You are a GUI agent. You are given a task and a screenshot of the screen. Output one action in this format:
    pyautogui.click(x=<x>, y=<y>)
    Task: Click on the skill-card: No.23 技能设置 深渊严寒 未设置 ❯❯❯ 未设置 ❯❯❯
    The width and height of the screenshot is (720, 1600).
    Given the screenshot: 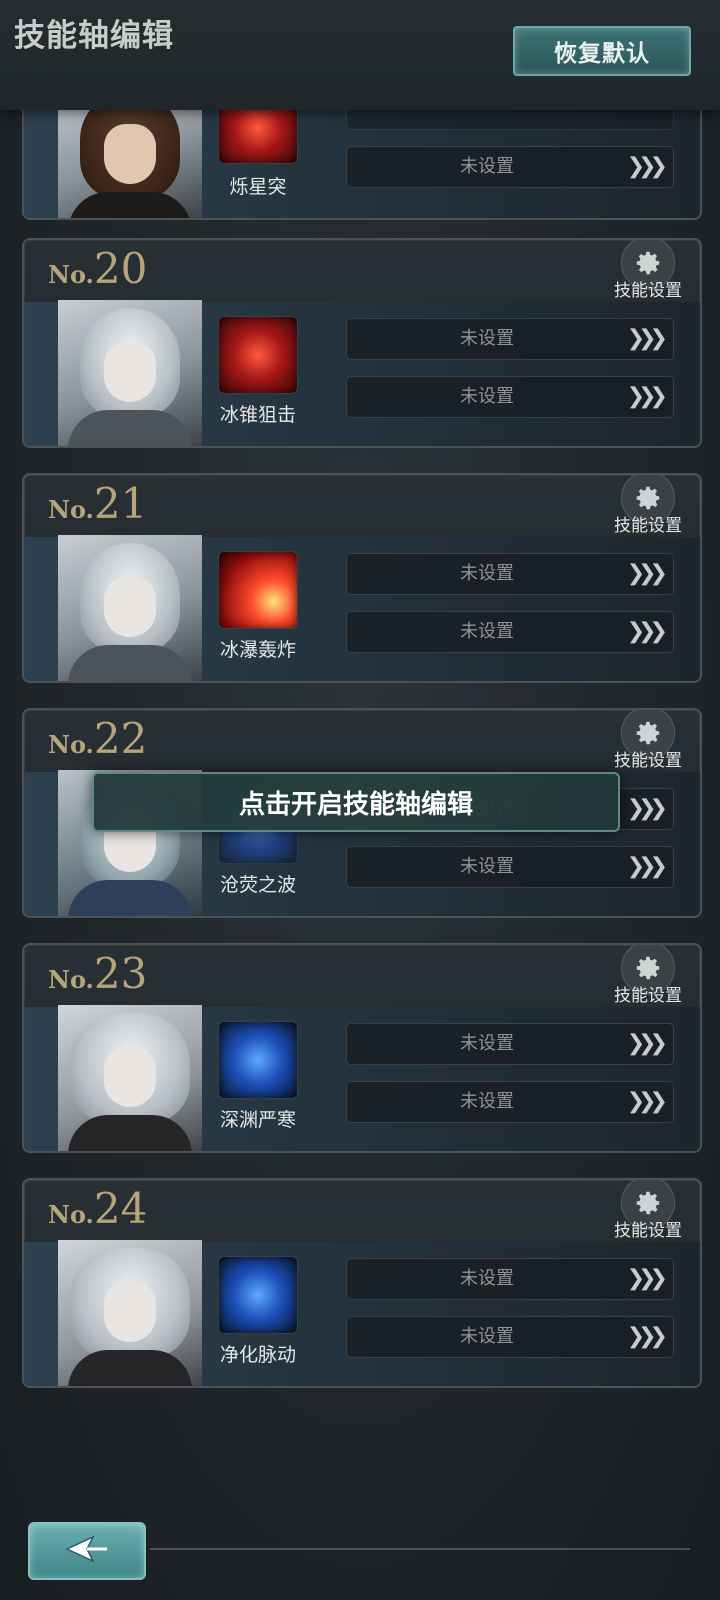 What is the action you would take?
    pyautogui.click(x=362, y=1048)
    